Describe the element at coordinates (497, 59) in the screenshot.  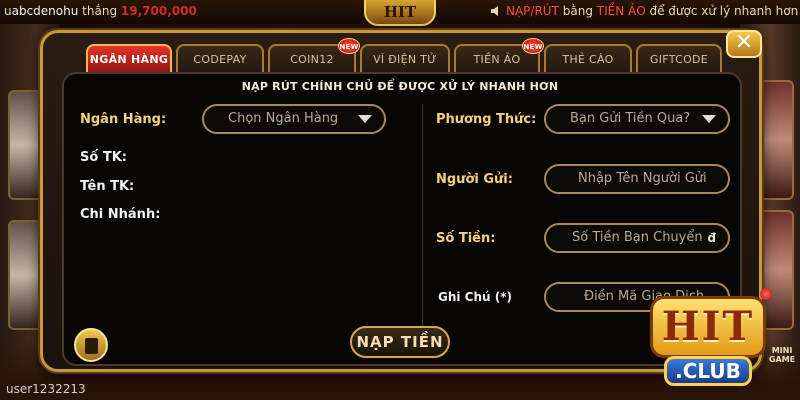
I see `tab-label: TIỀN ẢO` at that location.